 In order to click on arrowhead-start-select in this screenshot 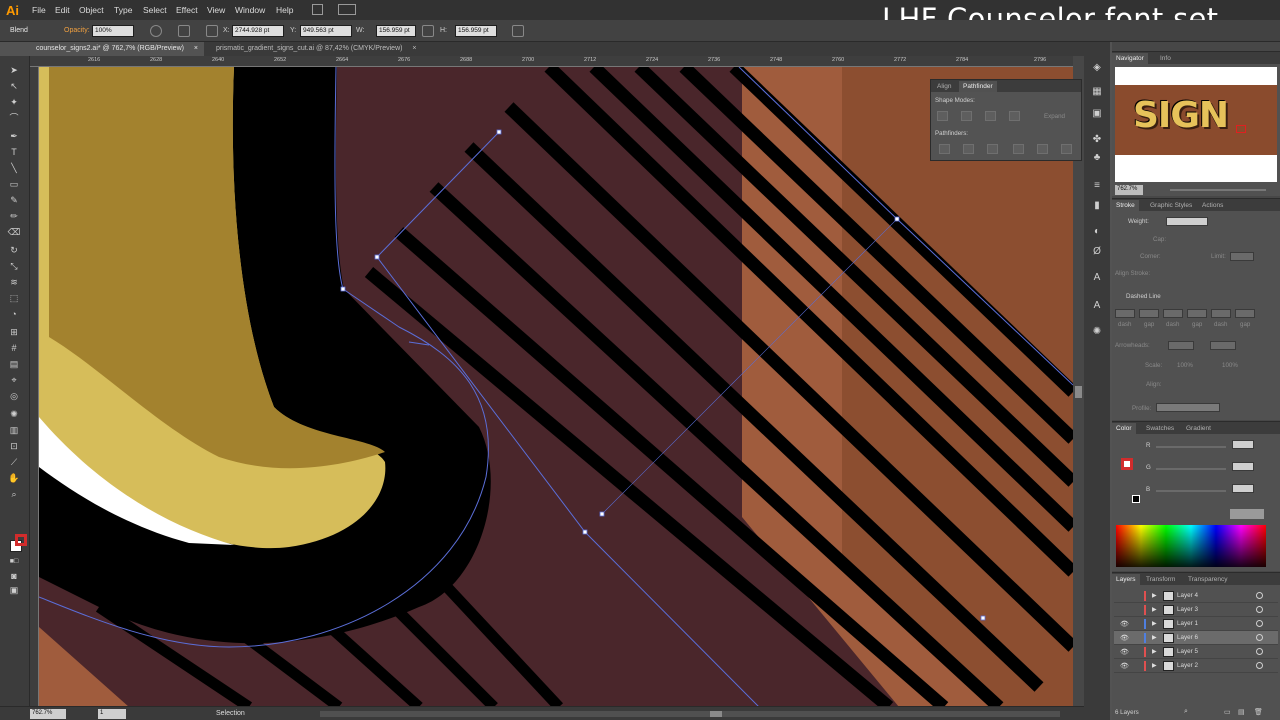, I will do `click(1181, 345)`.